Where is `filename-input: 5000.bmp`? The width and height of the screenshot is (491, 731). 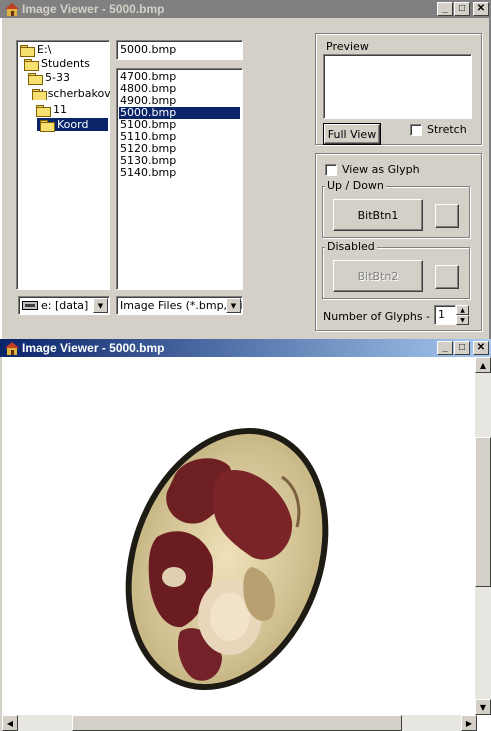
filename-input: 5000.bmp is located at coordinates (179, 50).